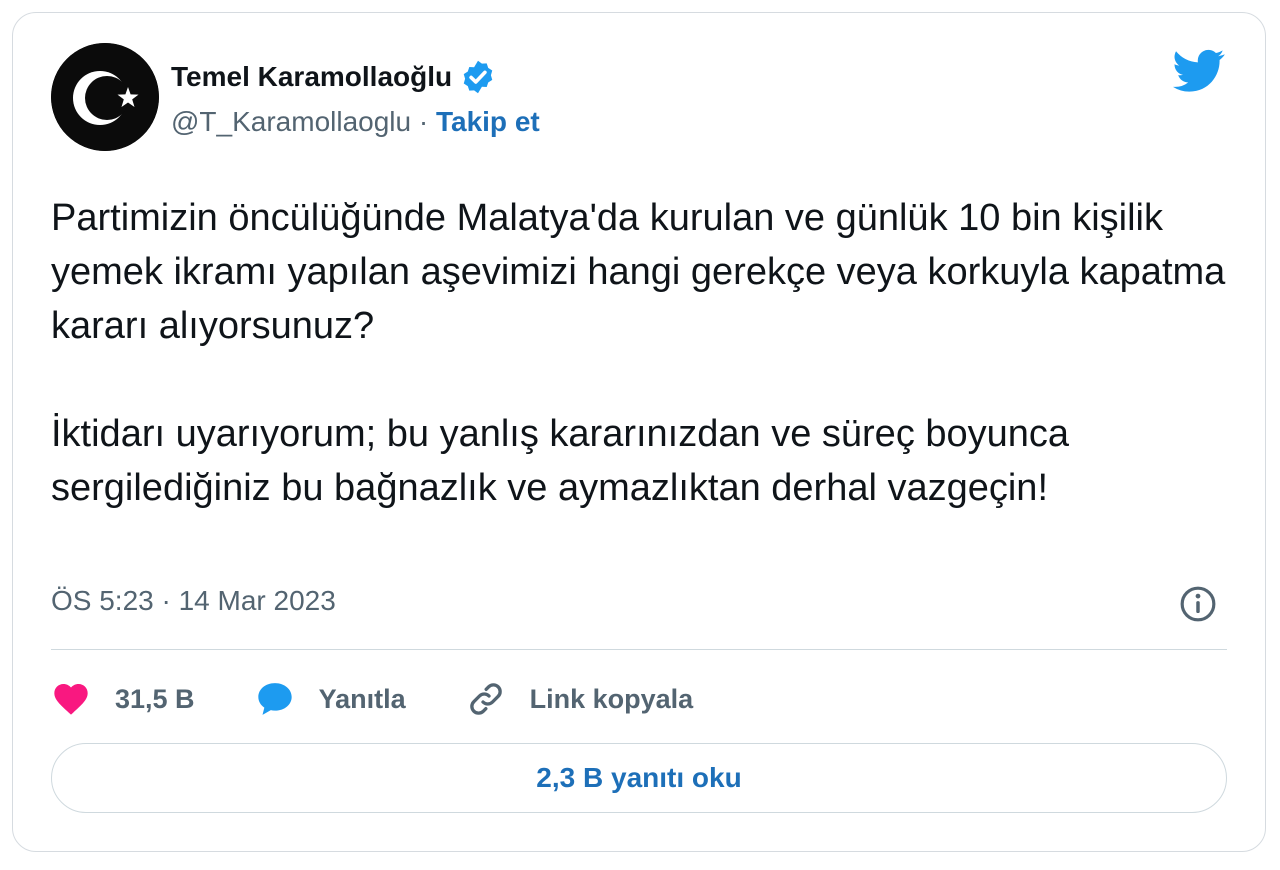  I want to click on verified-badge-icon, so click(478, 77).